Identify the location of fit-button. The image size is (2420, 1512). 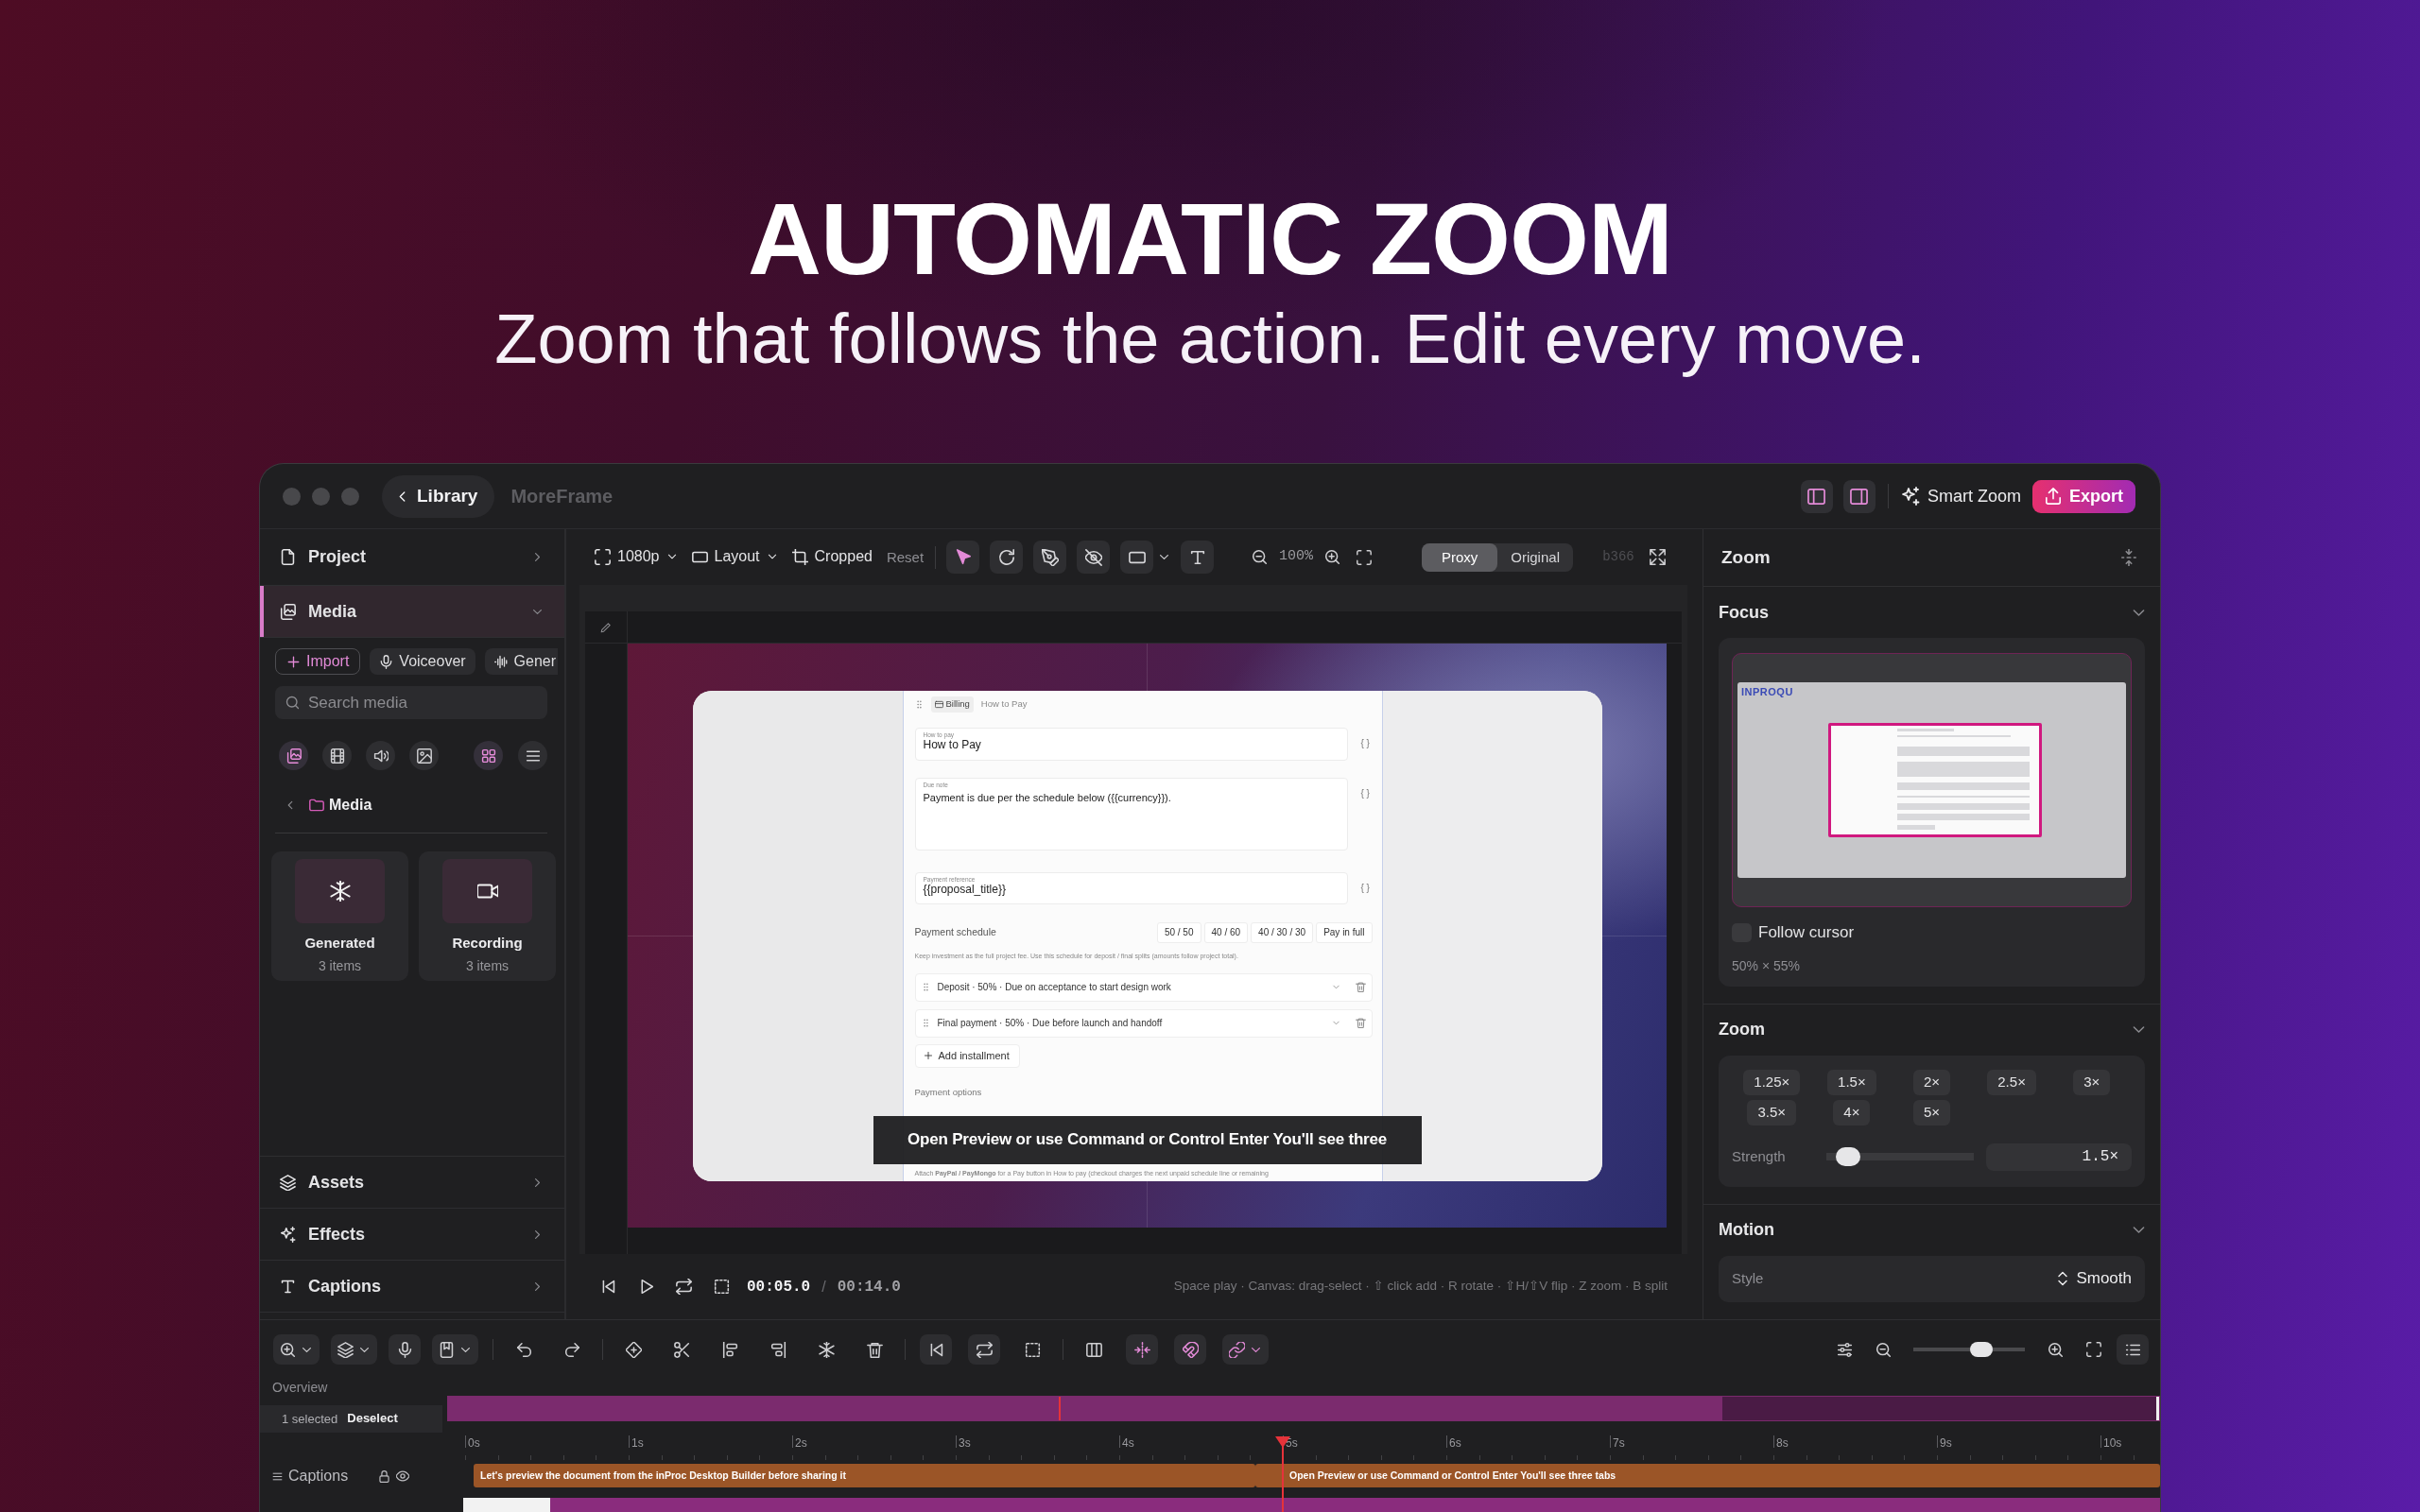
(1365, 557).